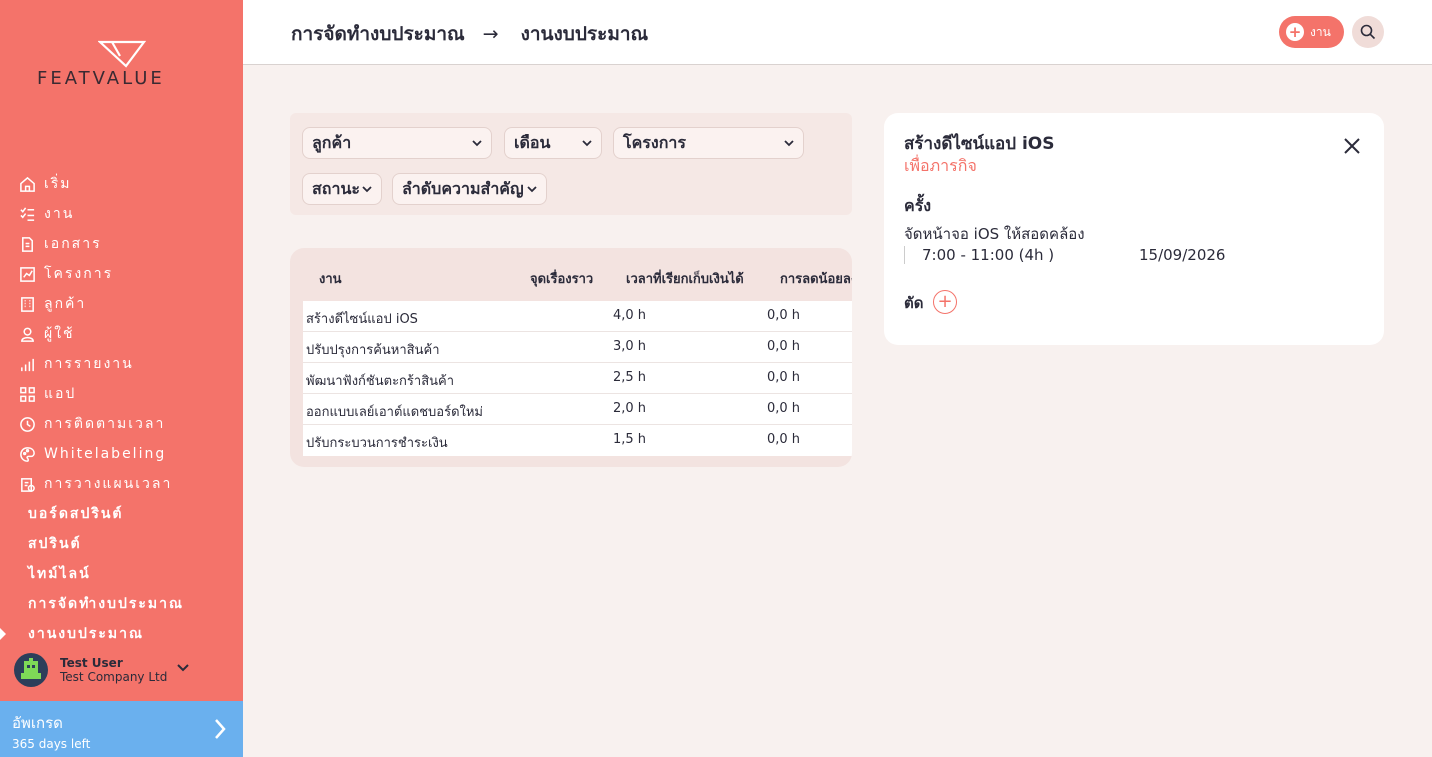  What do you see at coordinates (106, 604) in the screenshot?
I see `sidebar-subitem-label: การจัดทำงบประมาณ` at bounding box center [106, 604].